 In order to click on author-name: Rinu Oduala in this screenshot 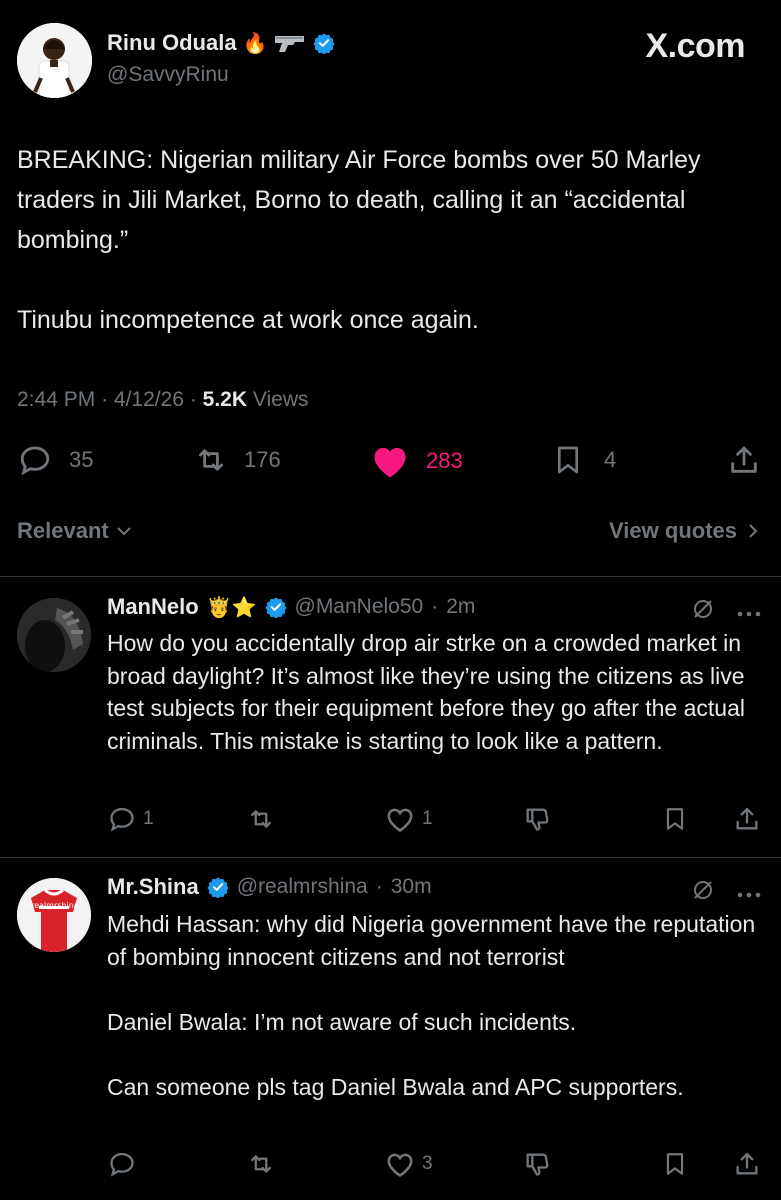, I will do `click(172, 43)`.